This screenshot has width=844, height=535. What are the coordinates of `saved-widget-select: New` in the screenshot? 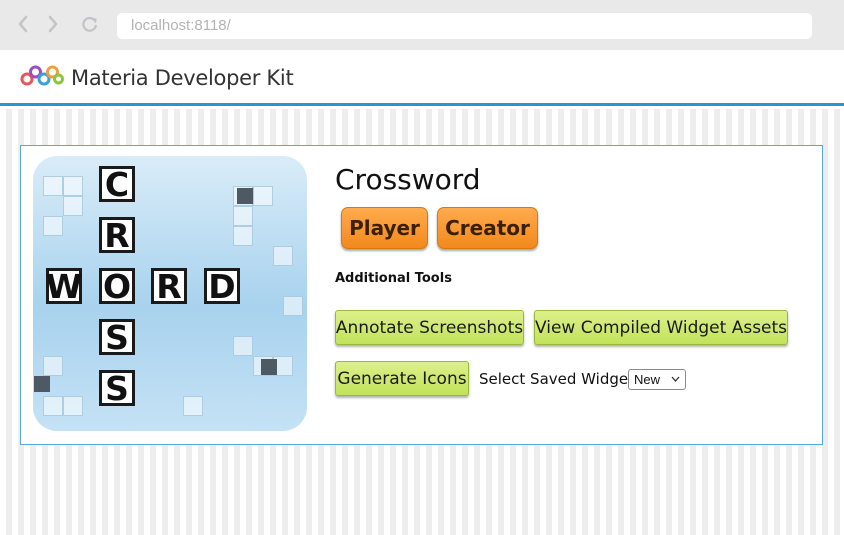 It's located at (657, 379).